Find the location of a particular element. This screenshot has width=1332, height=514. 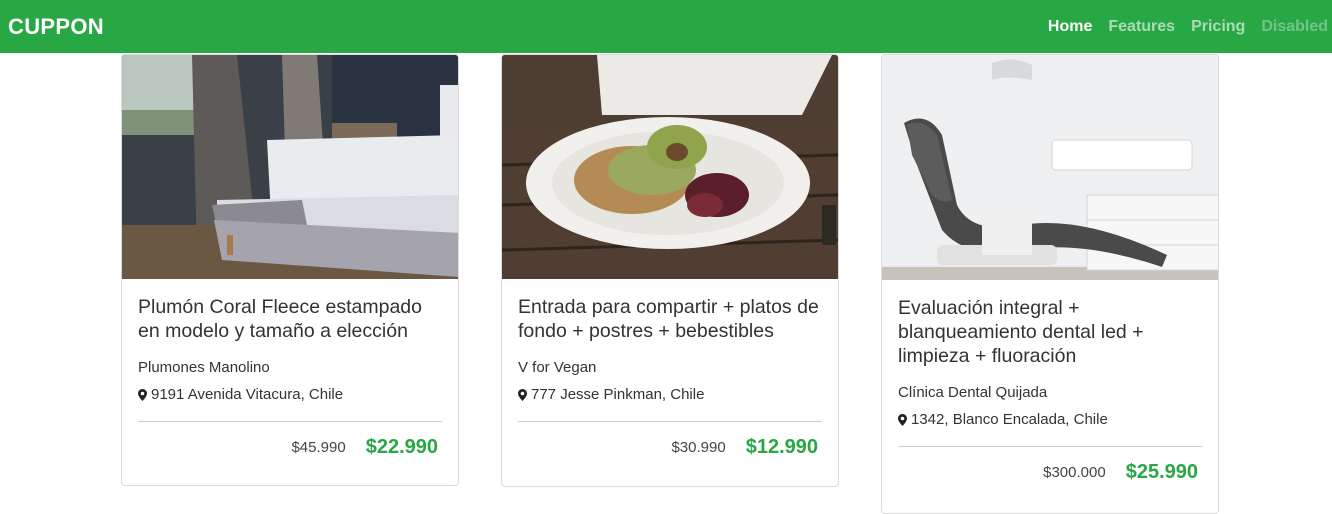

merchant-name: V for Vegan is located at coordinates (557, 367).